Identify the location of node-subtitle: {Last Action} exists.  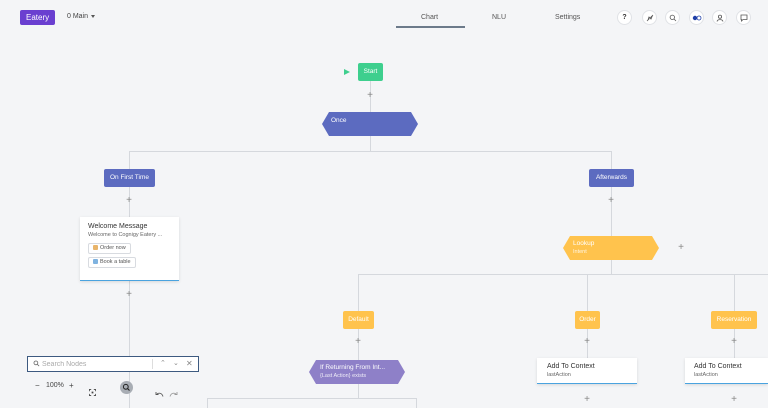
(343, 376).